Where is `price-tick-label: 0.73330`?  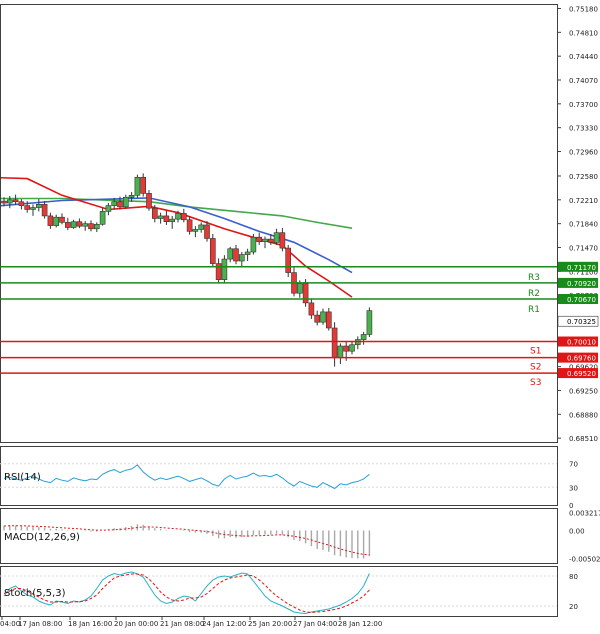
price-tick-label: 0.73330 is located at coordinates (583, 129).